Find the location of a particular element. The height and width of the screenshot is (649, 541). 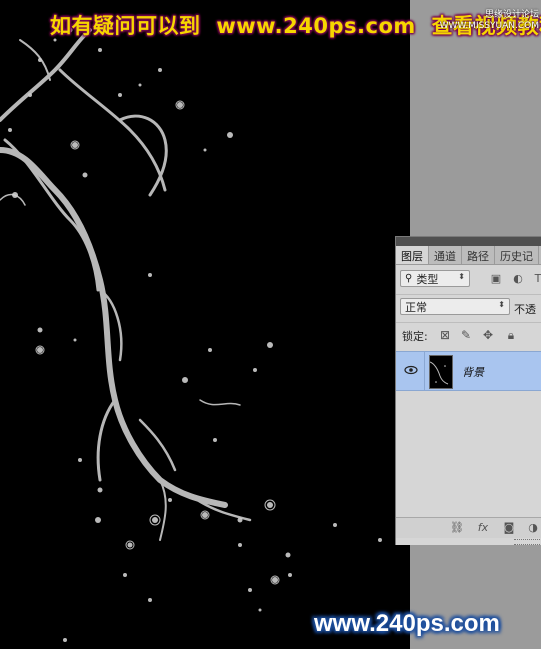

corner-watermark-line2: WWW.MISSYUAN.COM is located at coordinates (489, 26).